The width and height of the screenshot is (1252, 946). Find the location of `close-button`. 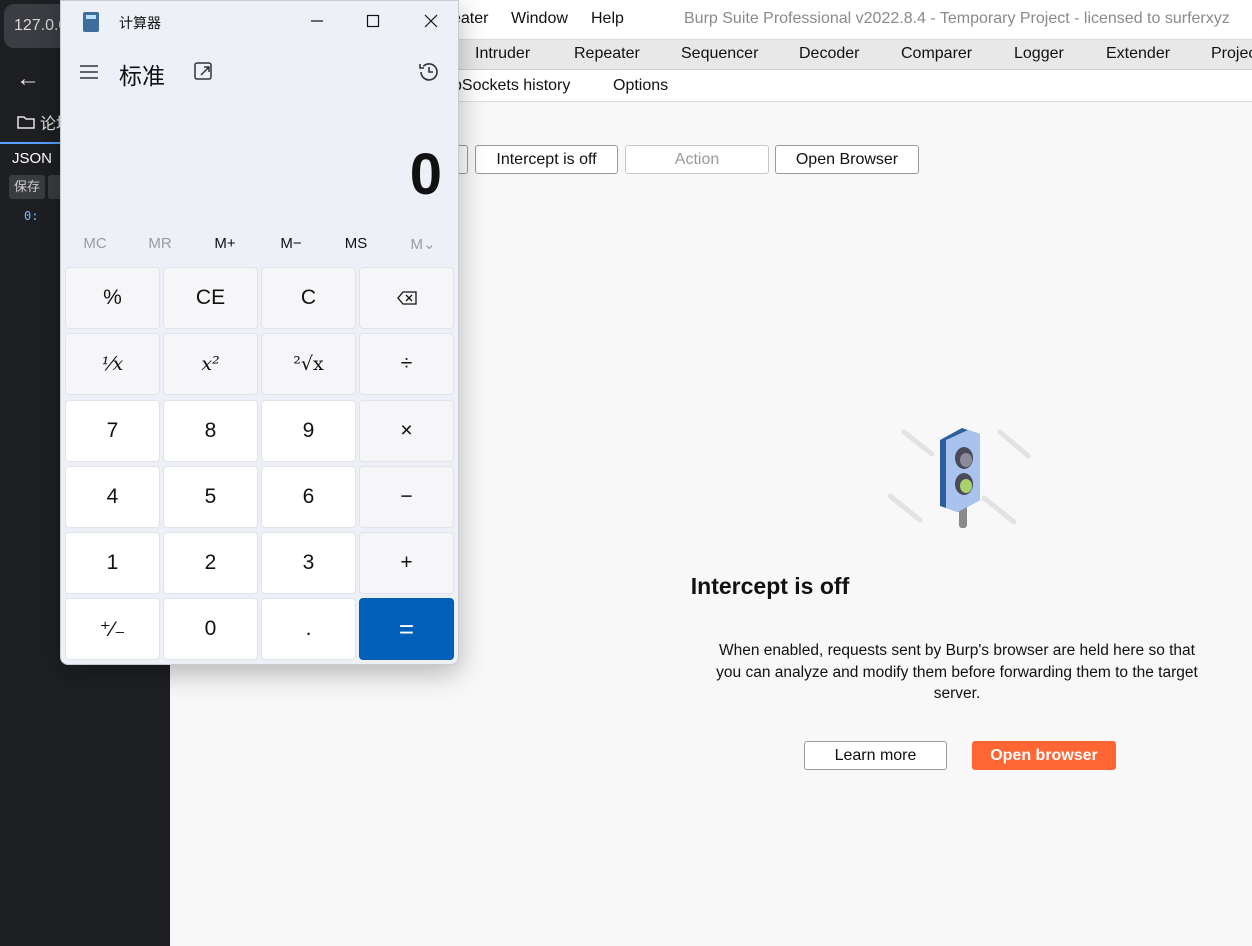

close-button is located at coordinates (431, 21).